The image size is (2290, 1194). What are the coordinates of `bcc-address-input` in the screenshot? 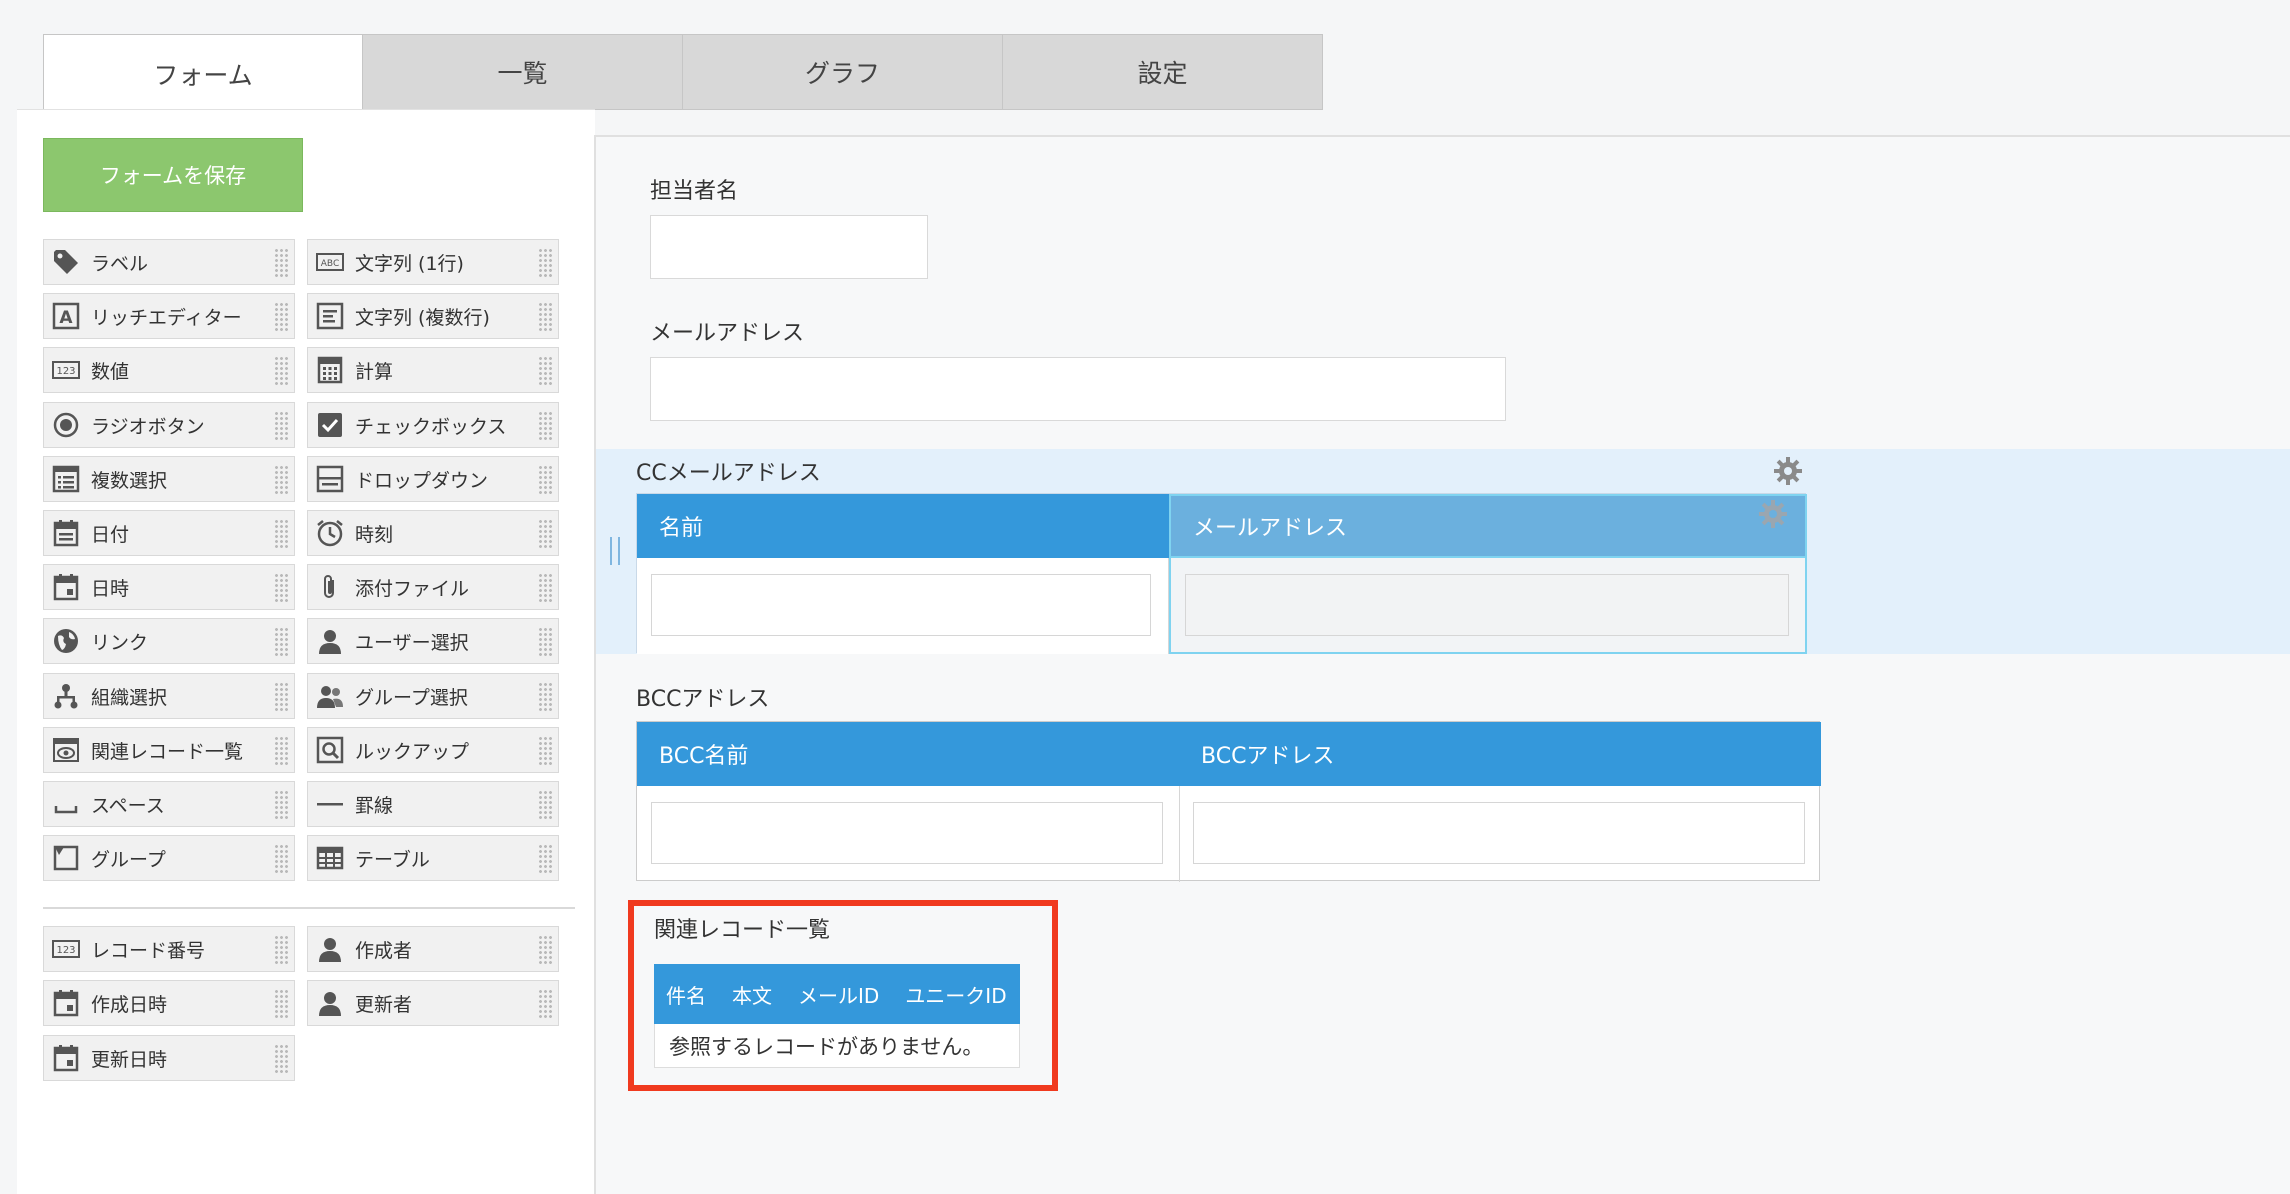 It's located at (1499, 833).